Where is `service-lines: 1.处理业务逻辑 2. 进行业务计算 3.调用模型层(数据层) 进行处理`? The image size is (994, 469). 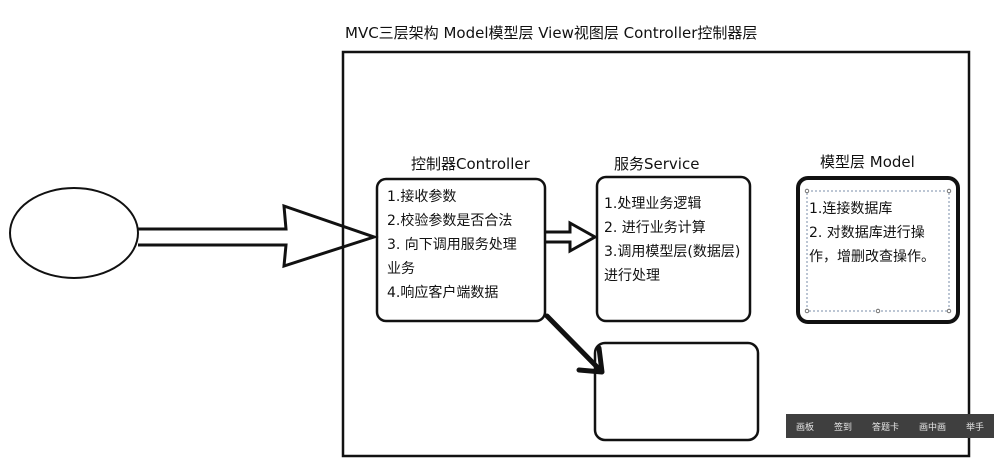
service-lines: 1.处理业务逻辑 2. 进行业务计算 3.调用模型层(数据层) 进行处理 is located at coordinates (672, 240).